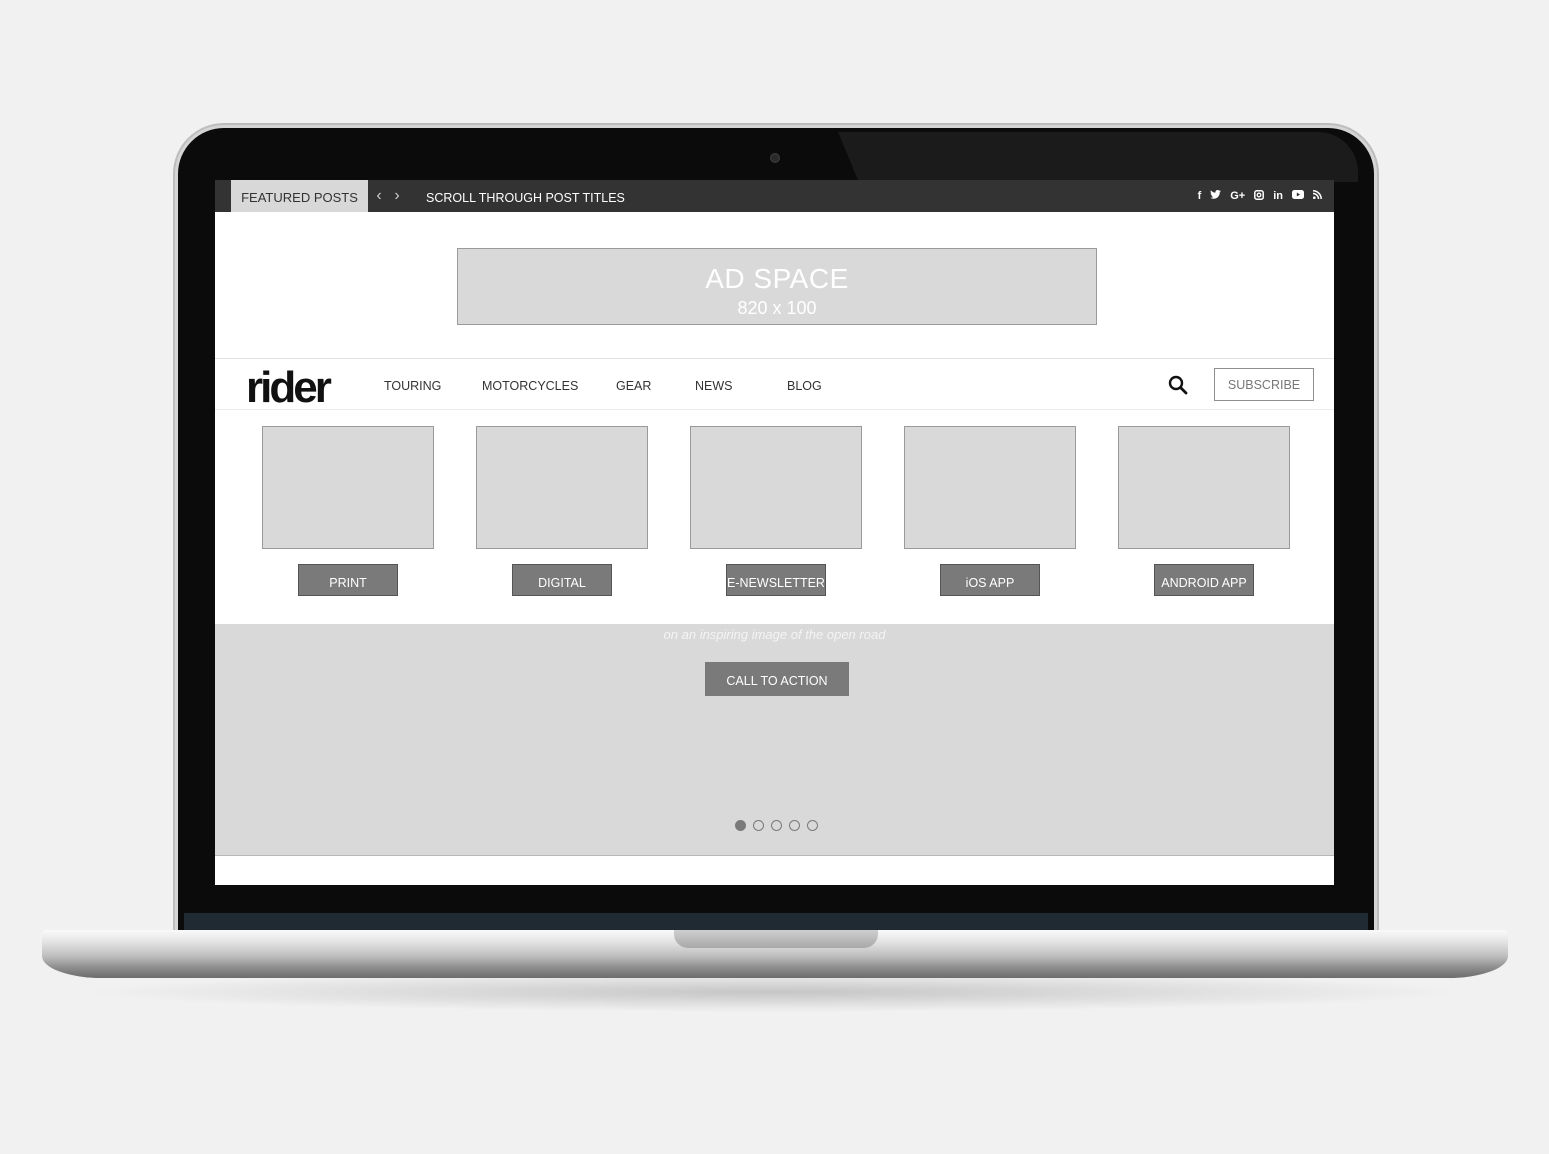 The image size is (1549, 1154). I want to click on chevron-right-icon: ›, so click(397, 196).